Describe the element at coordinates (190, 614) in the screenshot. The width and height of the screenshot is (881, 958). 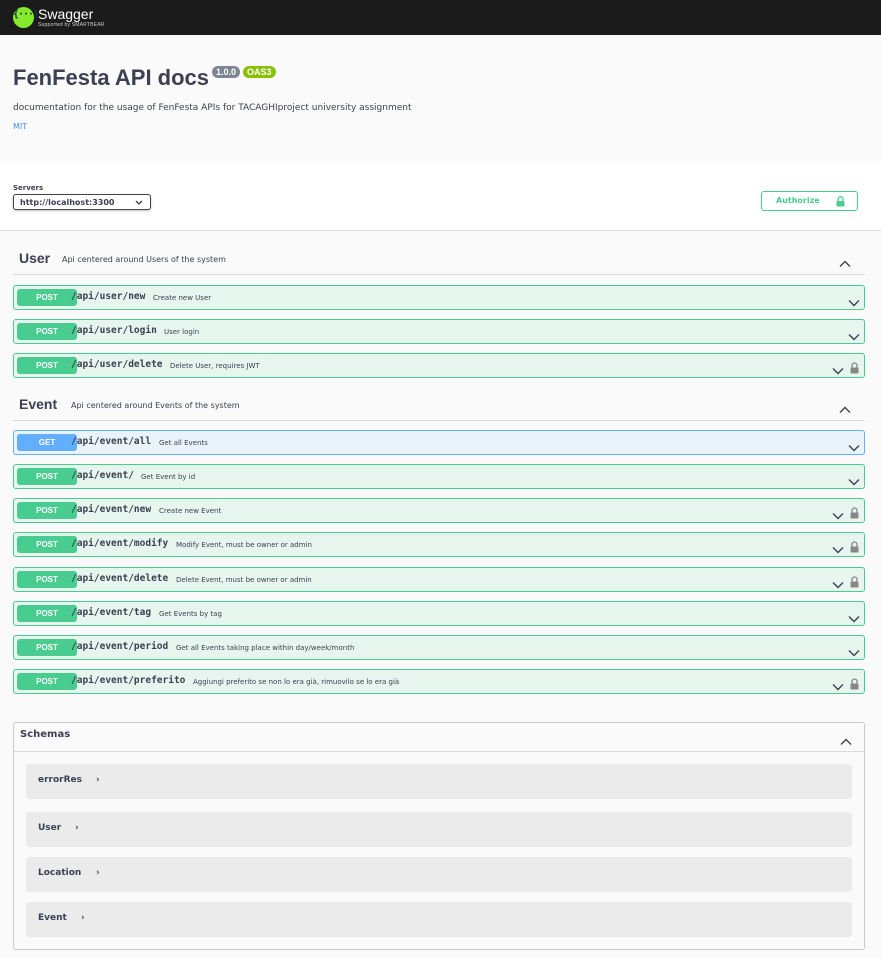
I see `operation-summary: Get Events by tag` at that location.